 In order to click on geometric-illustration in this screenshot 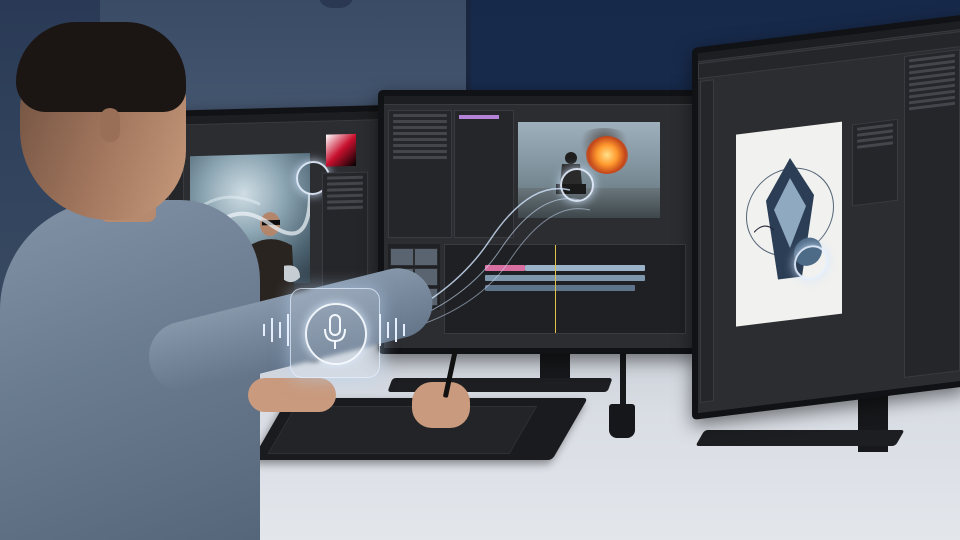, I will do `click(788, 218)`.